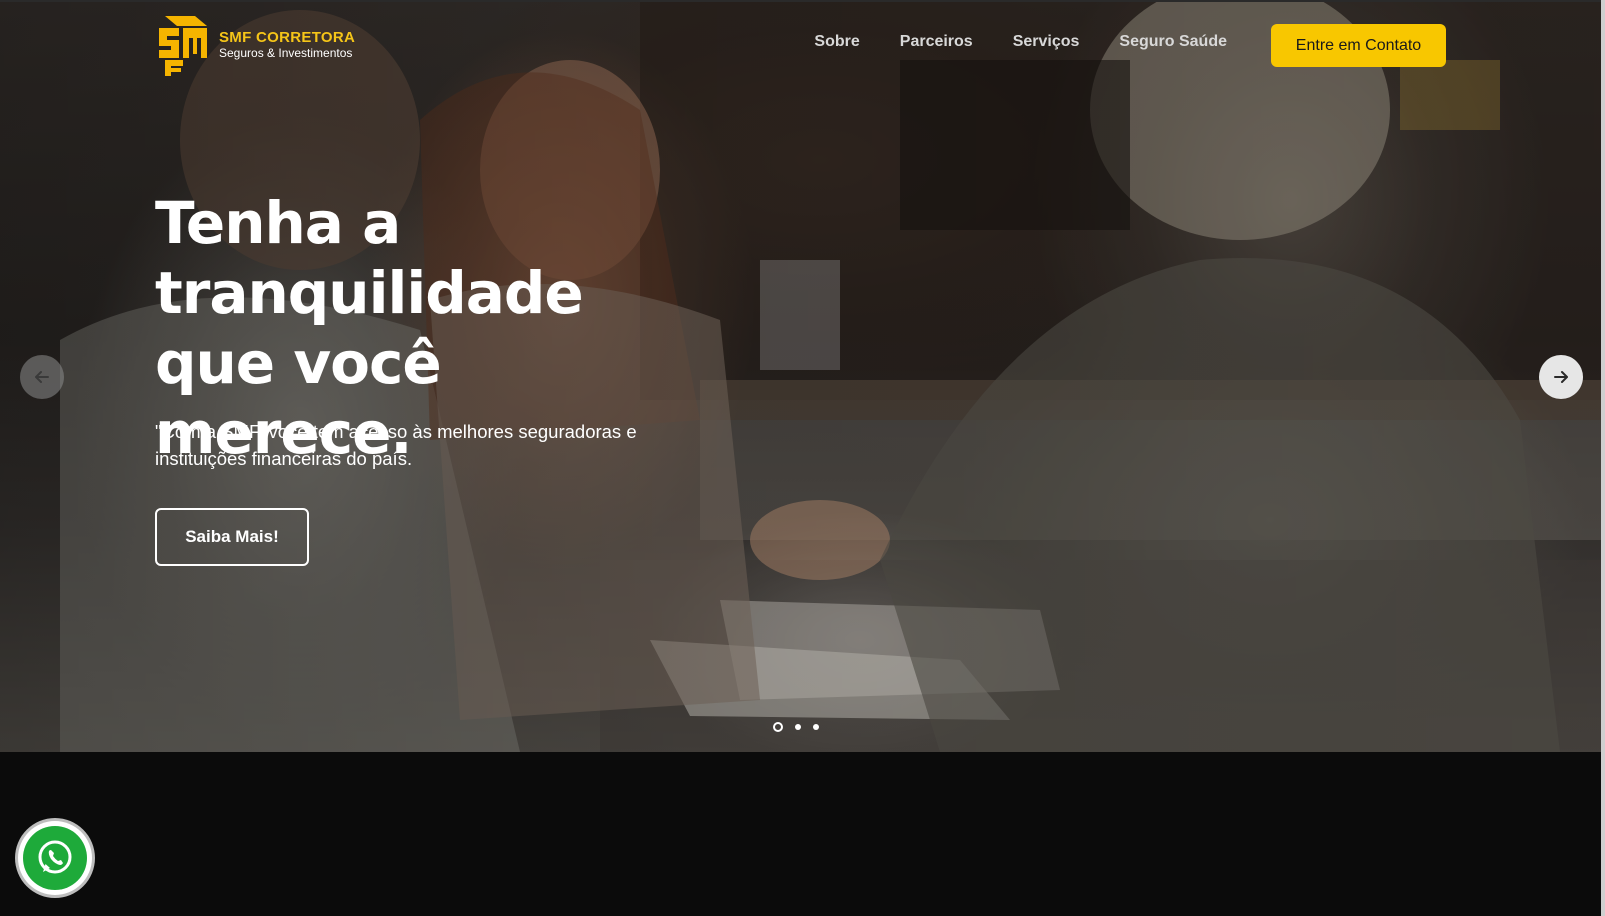 This screenshot has height=916, width=1605. What do you see at coordinates (1046, 42) in the screenshot?
I see `nav-item-servicos: Serviços` at bounding box center [1046, 42].